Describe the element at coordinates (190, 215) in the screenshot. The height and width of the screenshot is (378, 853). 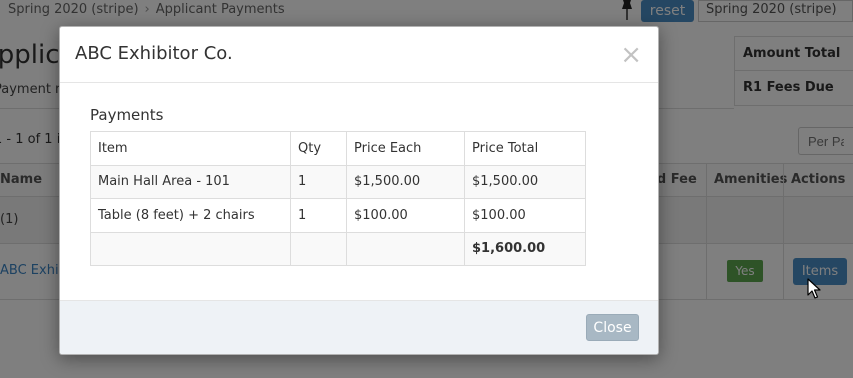
I see `item-cell: Table (8 feet) + 2 chairs` at that location.